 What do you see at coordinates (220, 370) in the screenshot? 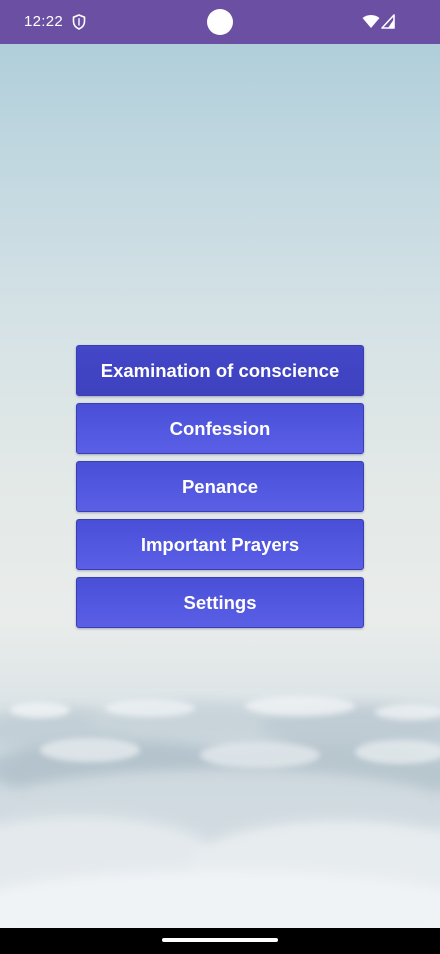
I see `examination-of-conscience-button: Examination of conscience` at bounding box center [220, 370].